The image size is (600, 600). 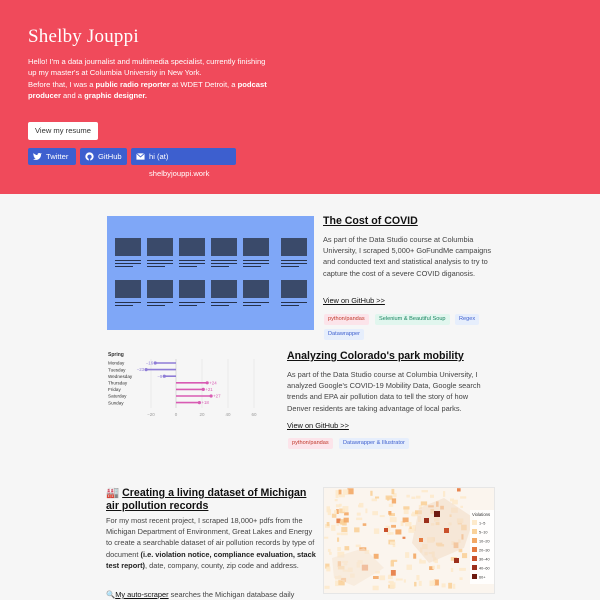 I want to click on mobility-value-label: +18, so click(x=205, y=402).